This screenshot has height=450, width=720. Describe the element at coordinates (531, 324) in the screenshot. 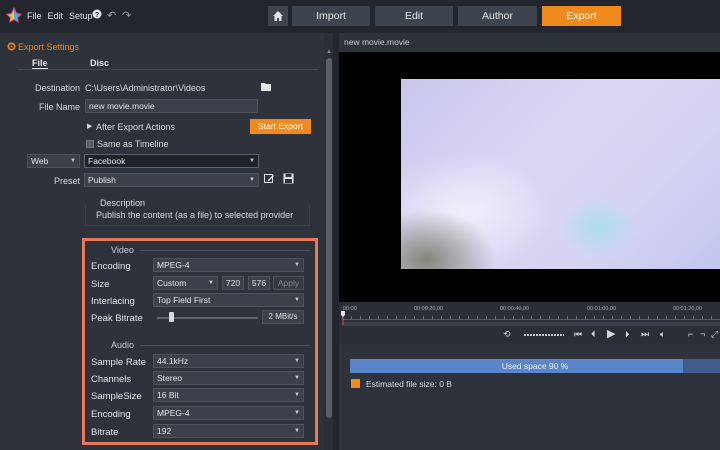

I see `timeline-track` at that location.